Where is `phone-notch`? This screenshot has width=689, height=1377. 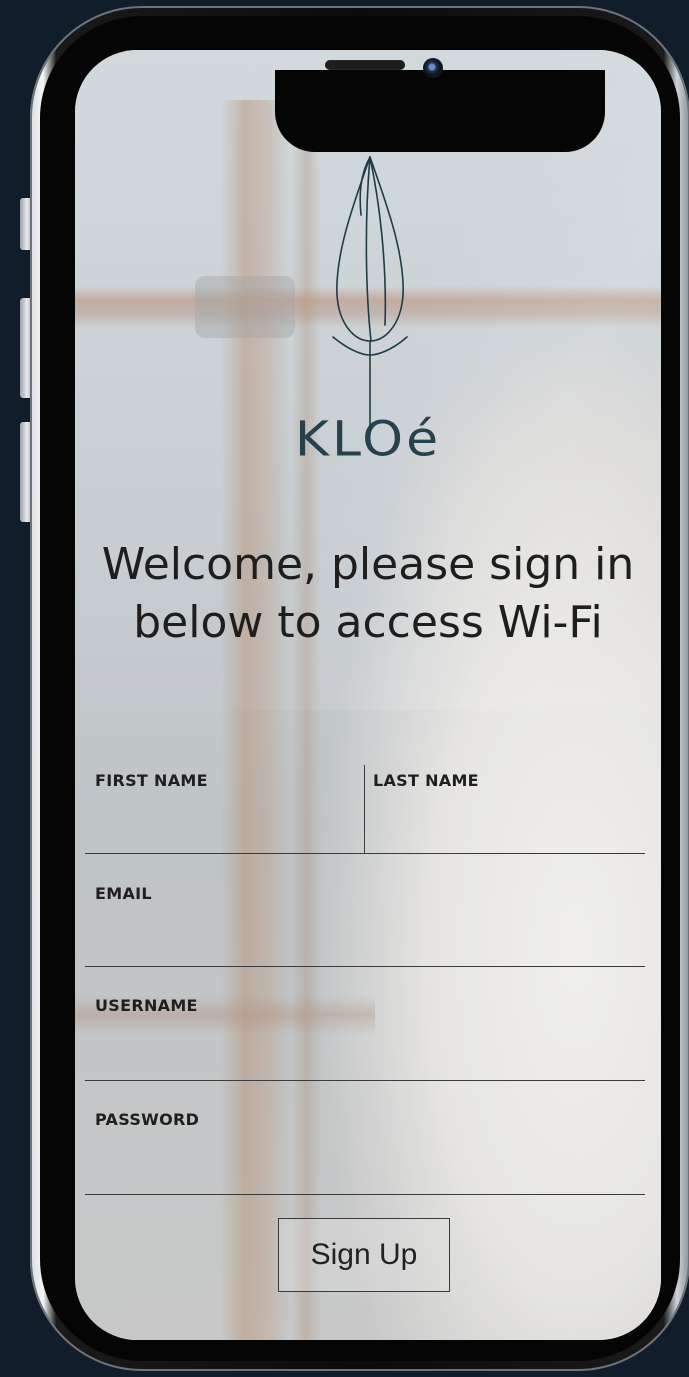
phone-notch is located at coordinates (440, 111).